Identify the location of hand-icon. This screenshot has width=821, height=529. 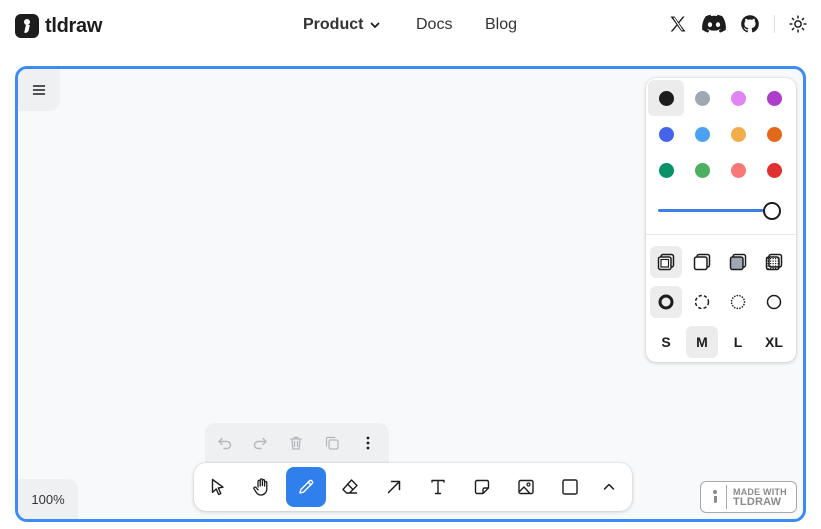
(260, 487).